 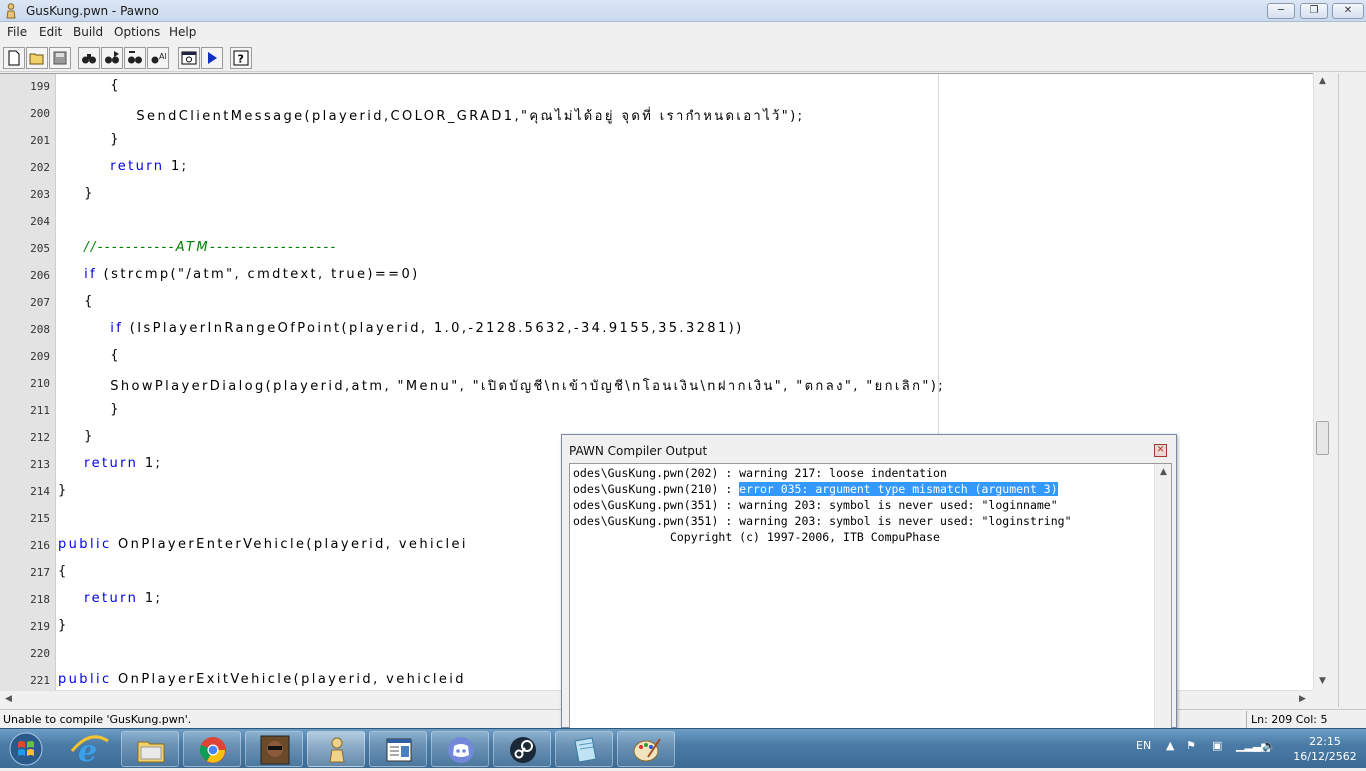 I want to click on line-number: 210, so click(x=40, y=383).